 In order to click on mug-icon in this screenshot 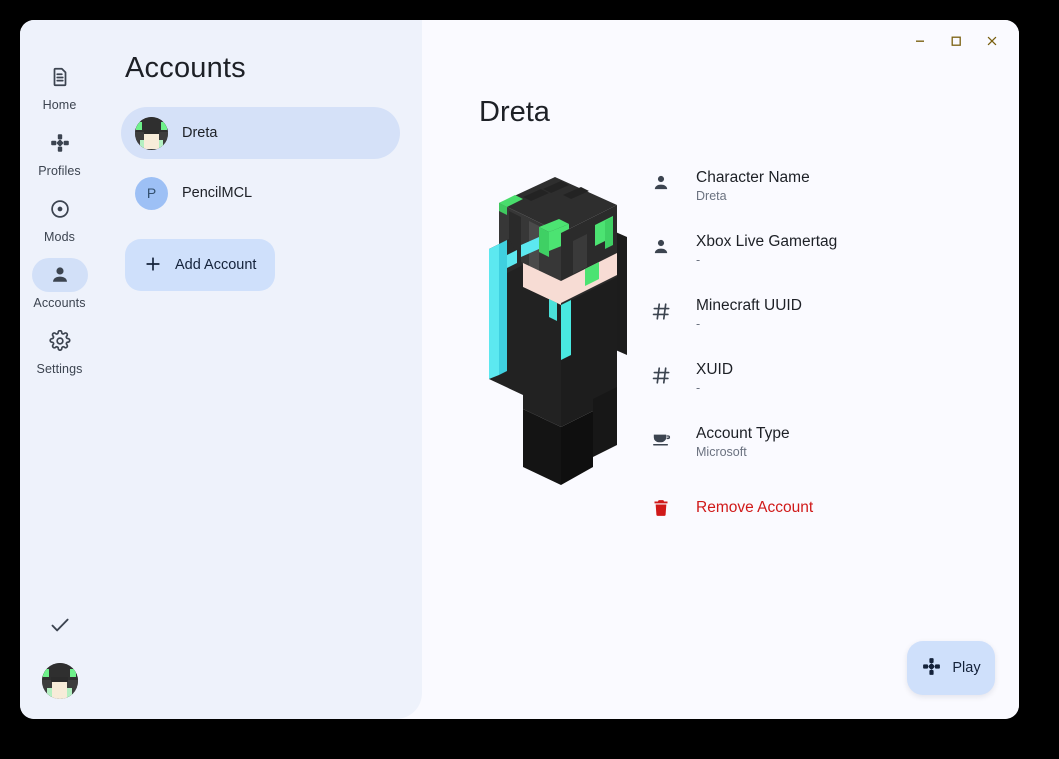, I will do `click(661, 439)`.